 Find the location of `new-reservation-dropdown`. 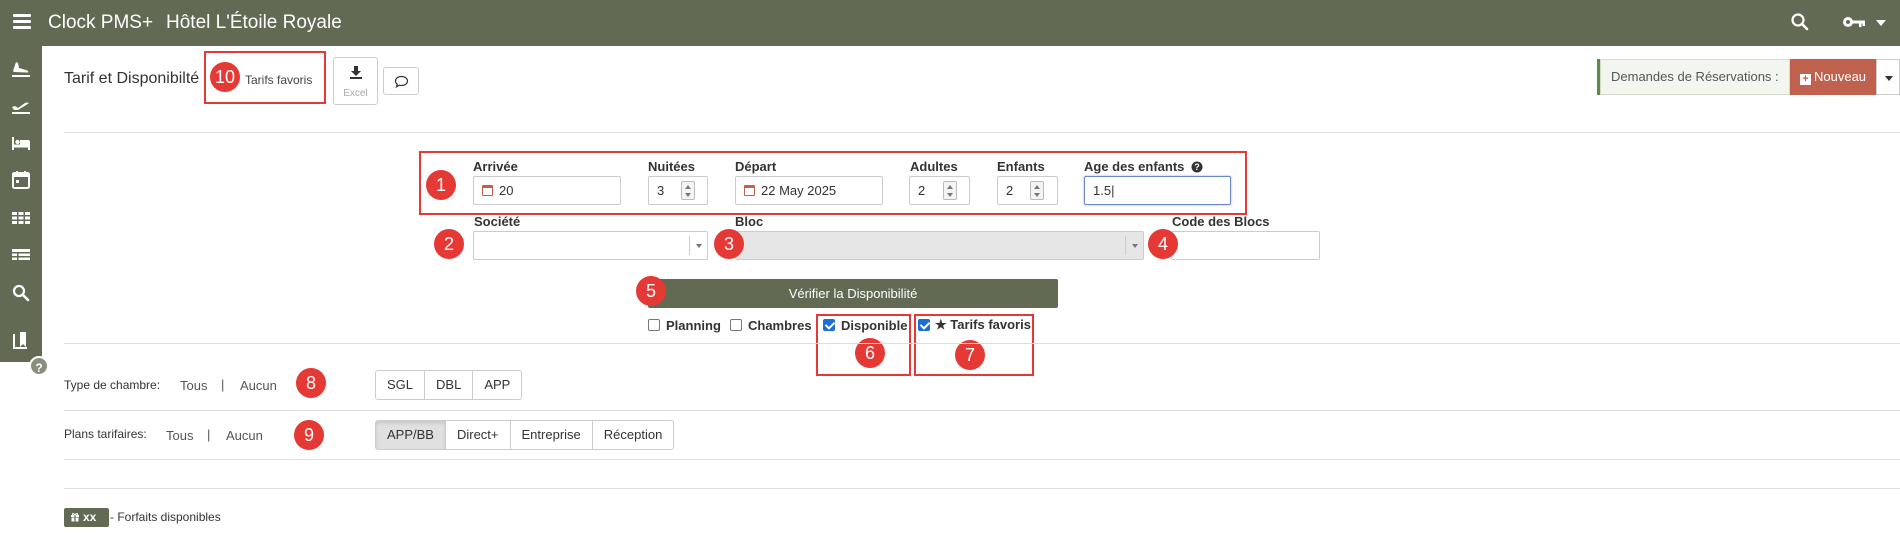

new-reservation-dropdown is located at coordinates (1888, 77).